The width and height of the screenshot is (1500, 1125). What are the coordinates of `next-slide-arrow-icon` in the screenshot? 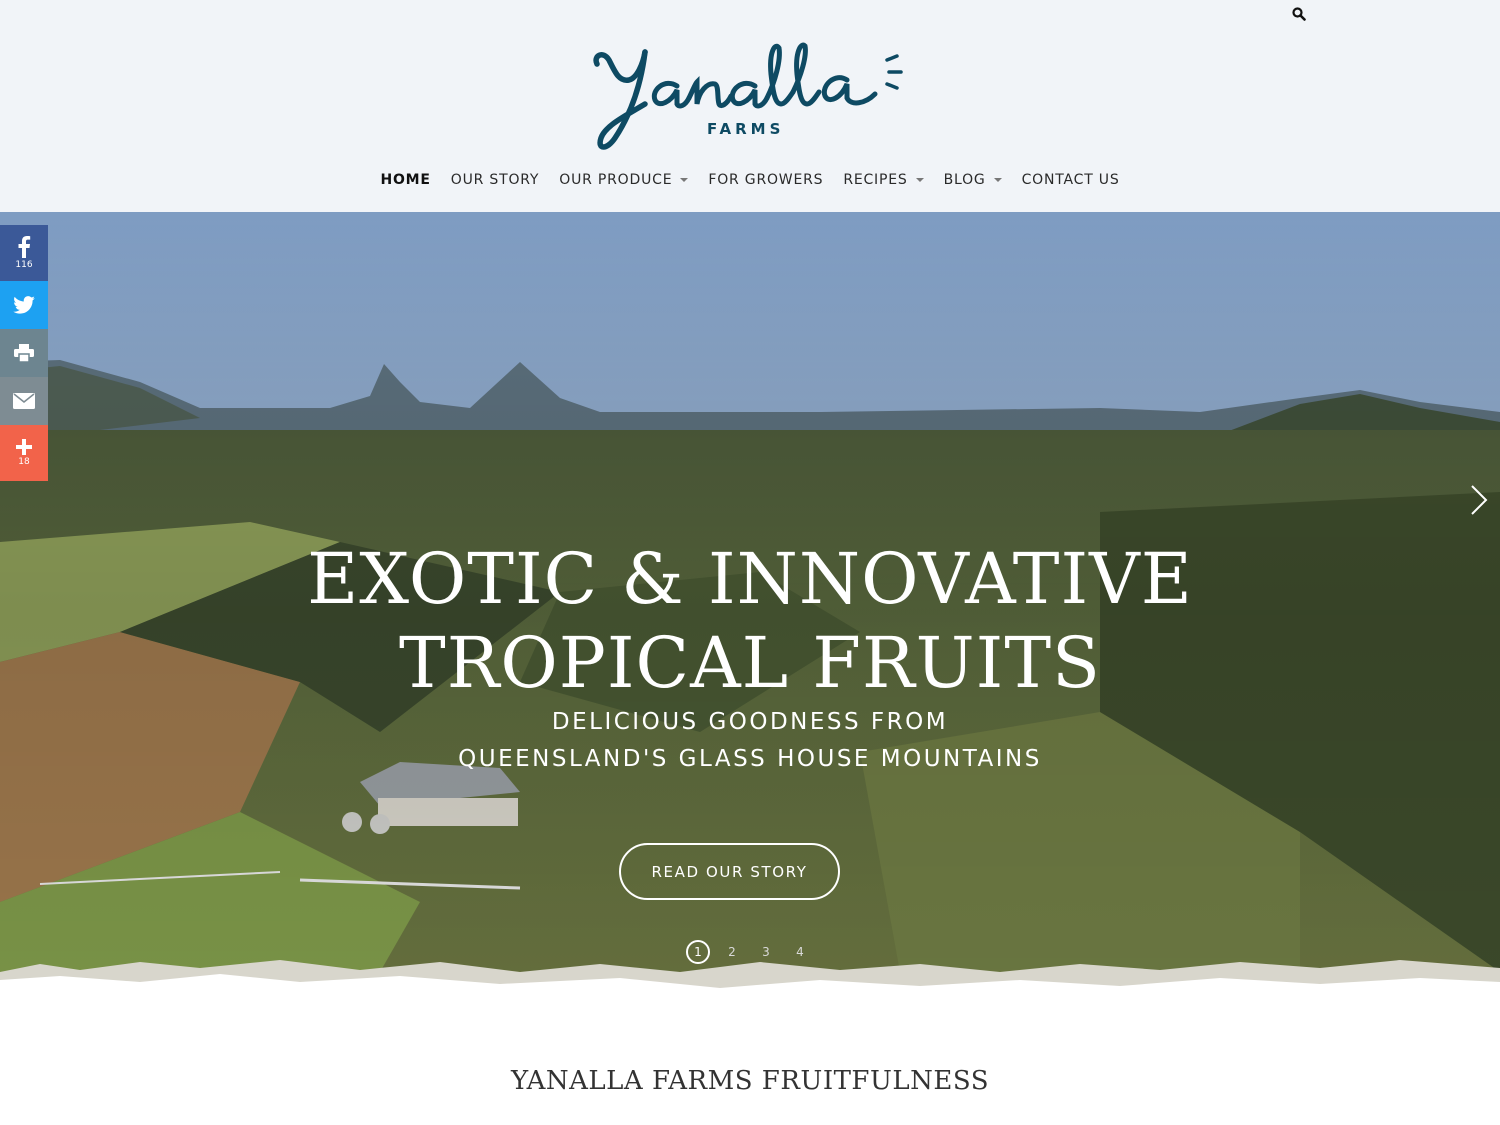 It's located at (1478, 500).